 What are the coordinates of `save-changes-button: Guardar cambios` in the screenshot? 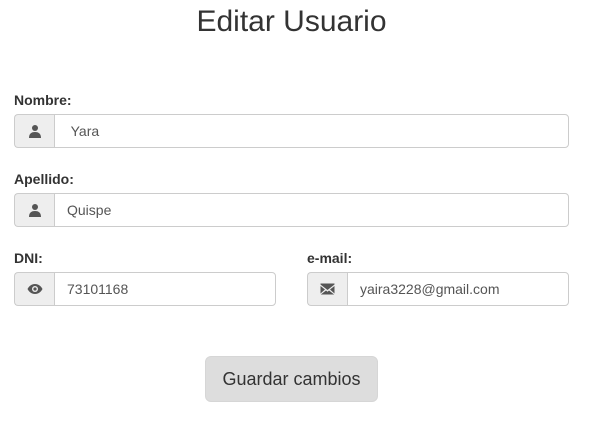 It's located at (291, 379).